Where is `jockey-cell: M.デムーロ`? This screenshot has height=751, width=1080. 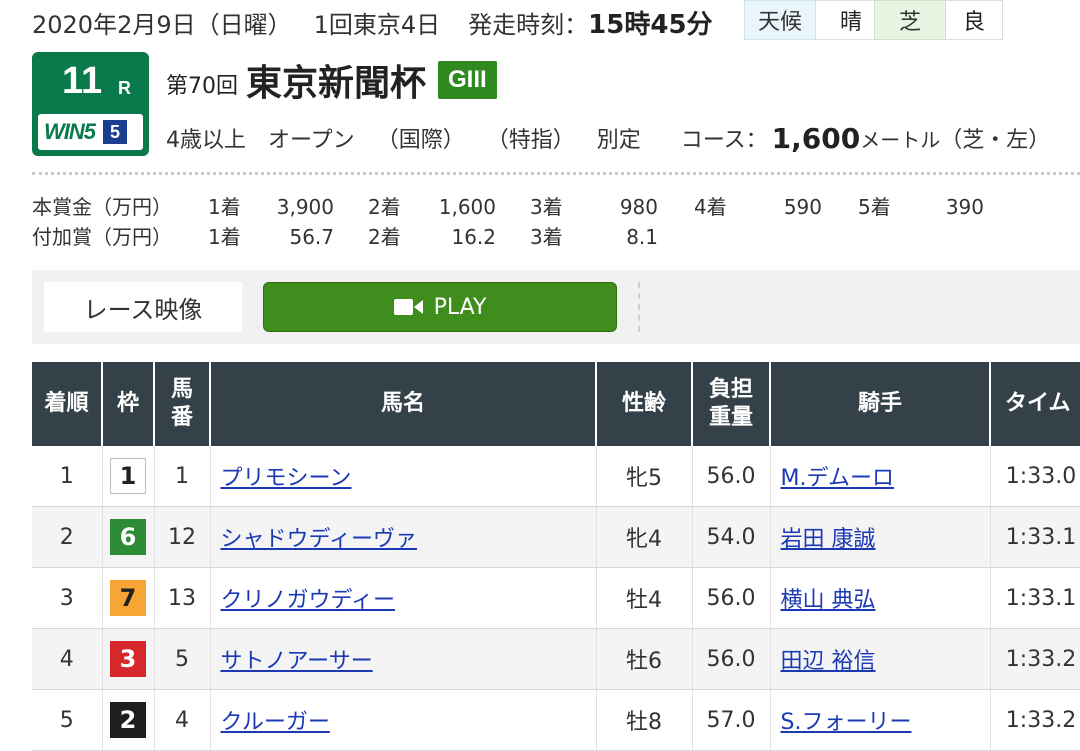
jockey-cell: M.デムーロ is located at coordinates (880, 476).